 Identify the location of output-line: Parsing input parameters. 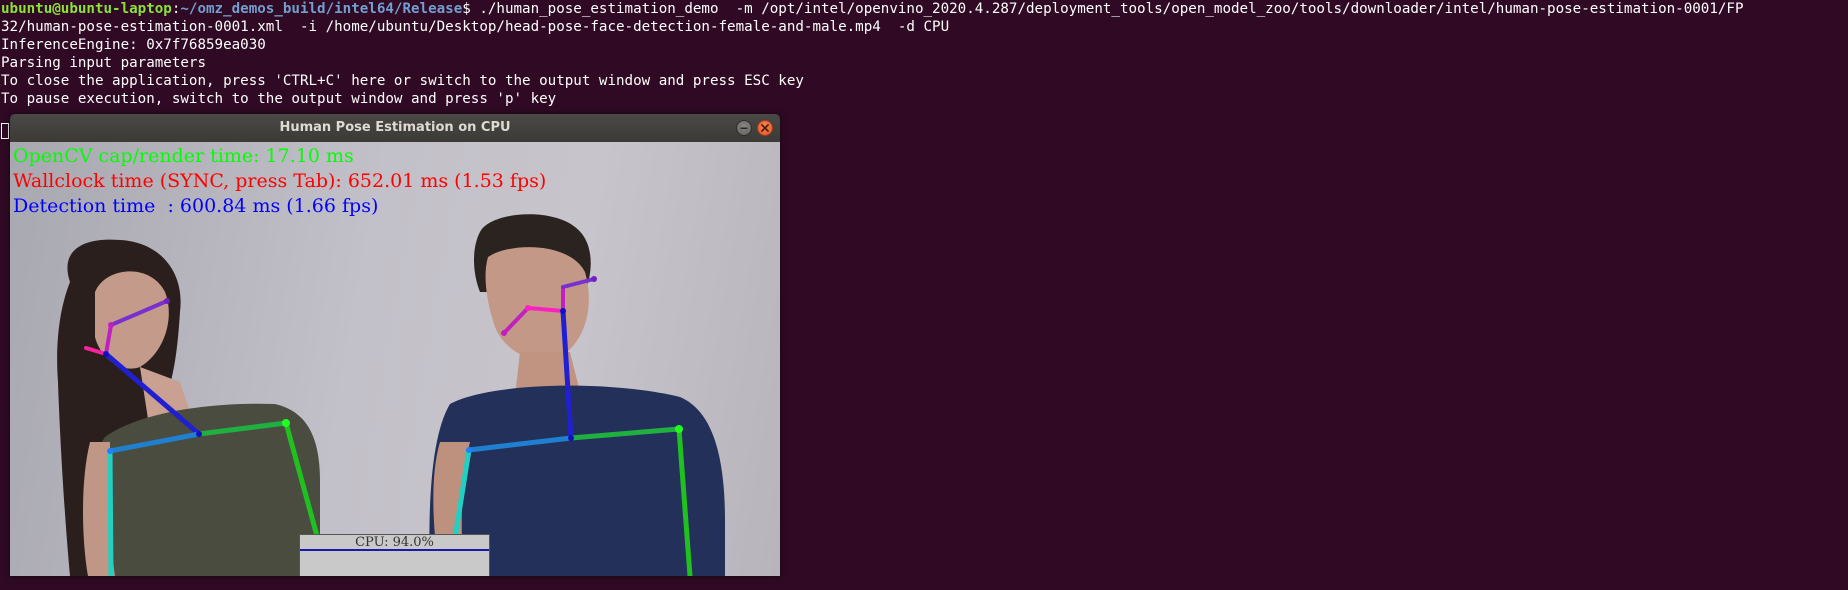
(103, 63).